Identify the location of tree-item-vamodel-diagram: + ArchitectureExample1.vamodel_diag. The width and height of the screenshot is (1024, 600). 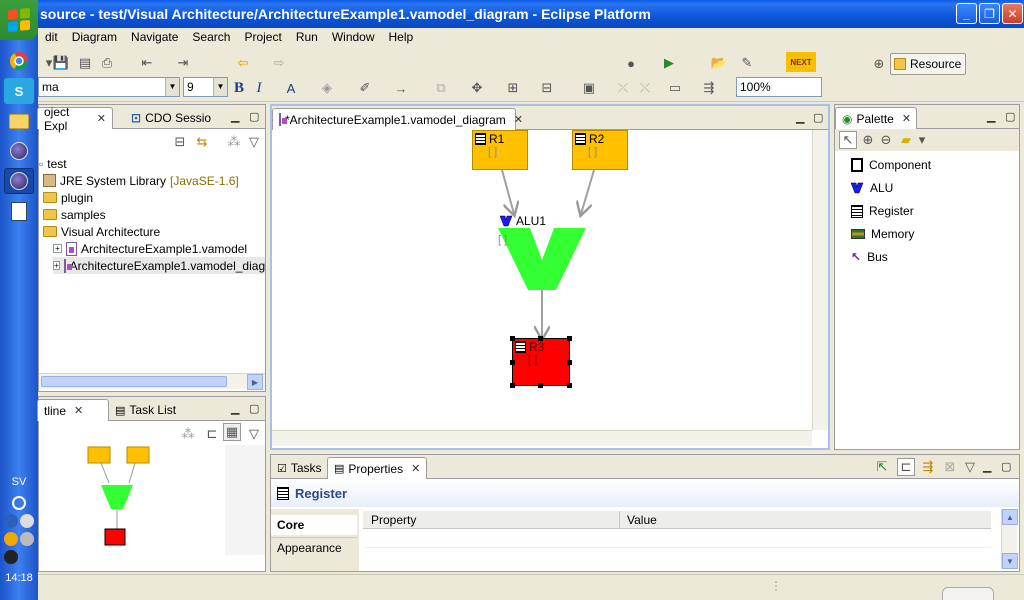
(159, 265).